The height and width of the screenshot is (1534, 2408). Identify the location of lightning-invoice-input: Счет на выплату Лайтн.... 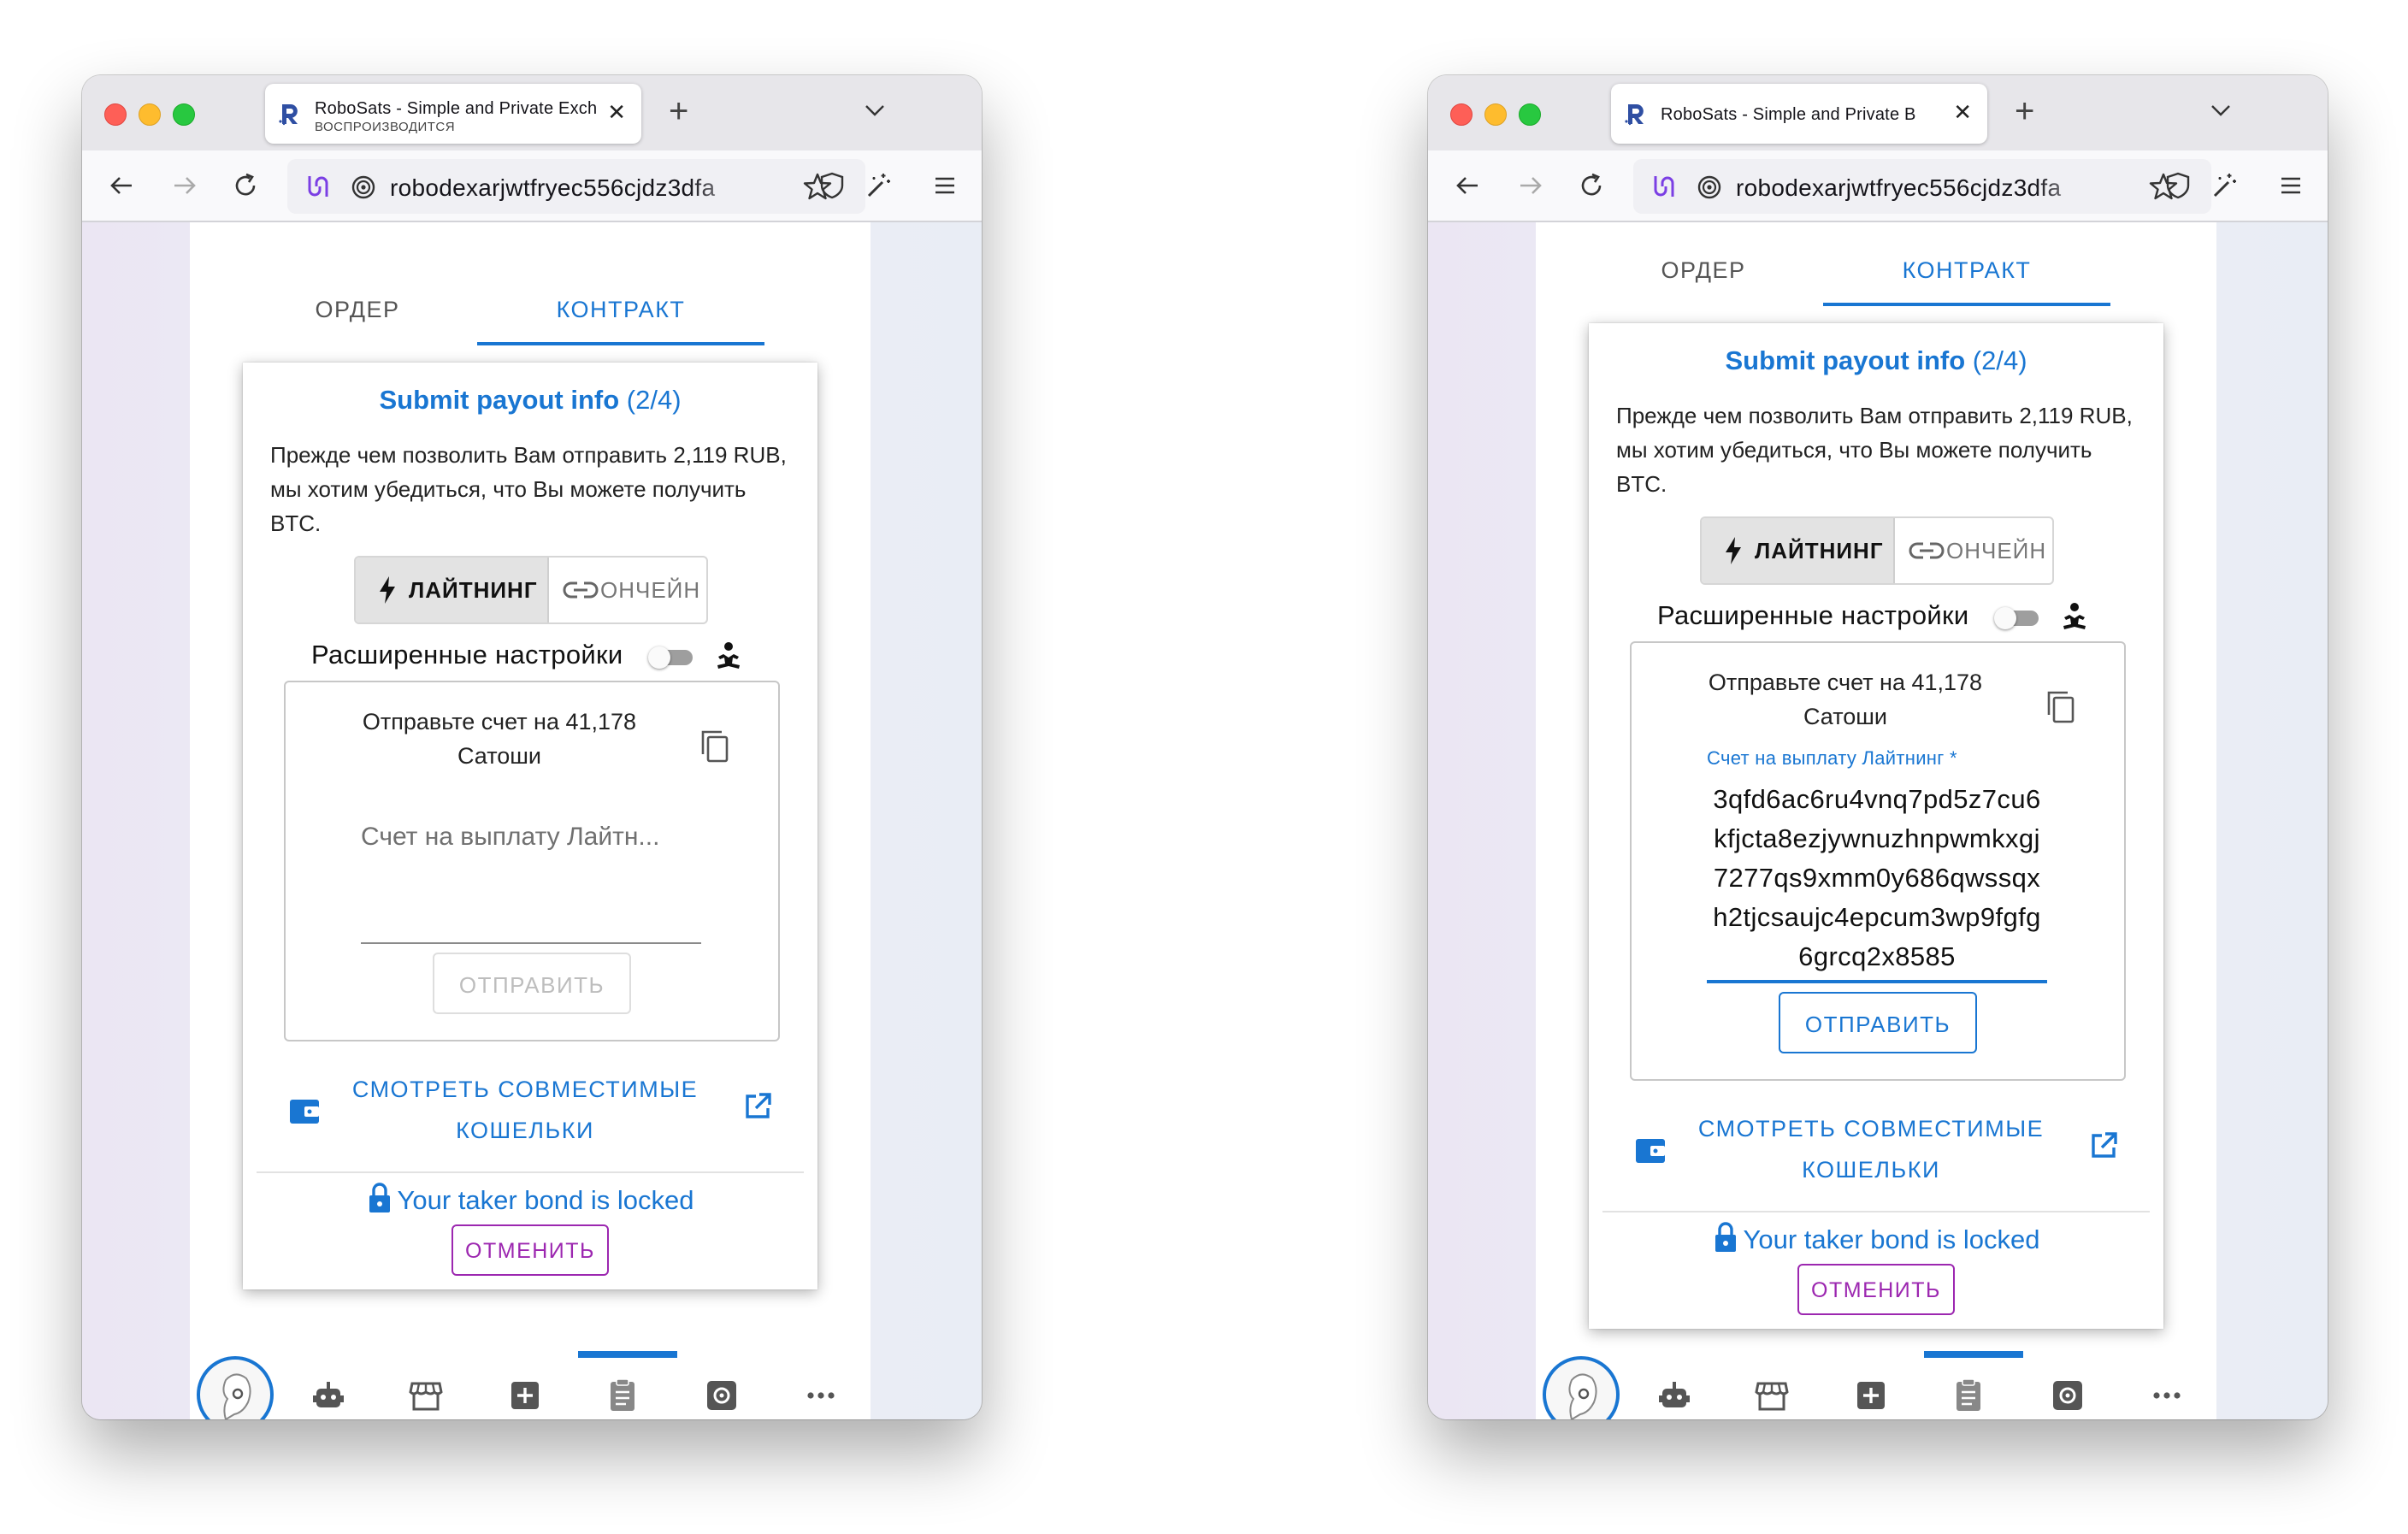
(532, 837).